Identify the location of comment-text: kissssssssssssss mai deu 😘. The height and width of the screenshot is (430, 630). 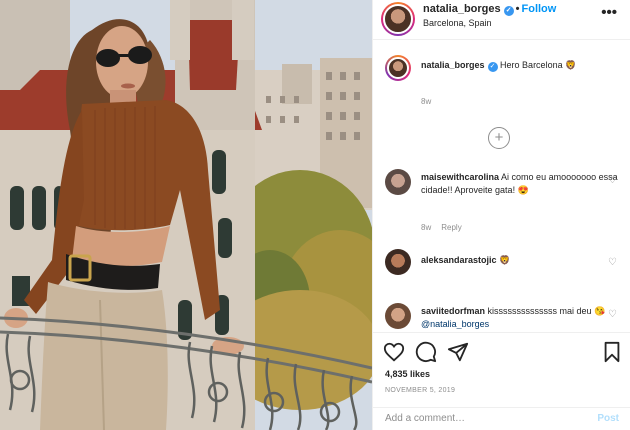
(546, 311).